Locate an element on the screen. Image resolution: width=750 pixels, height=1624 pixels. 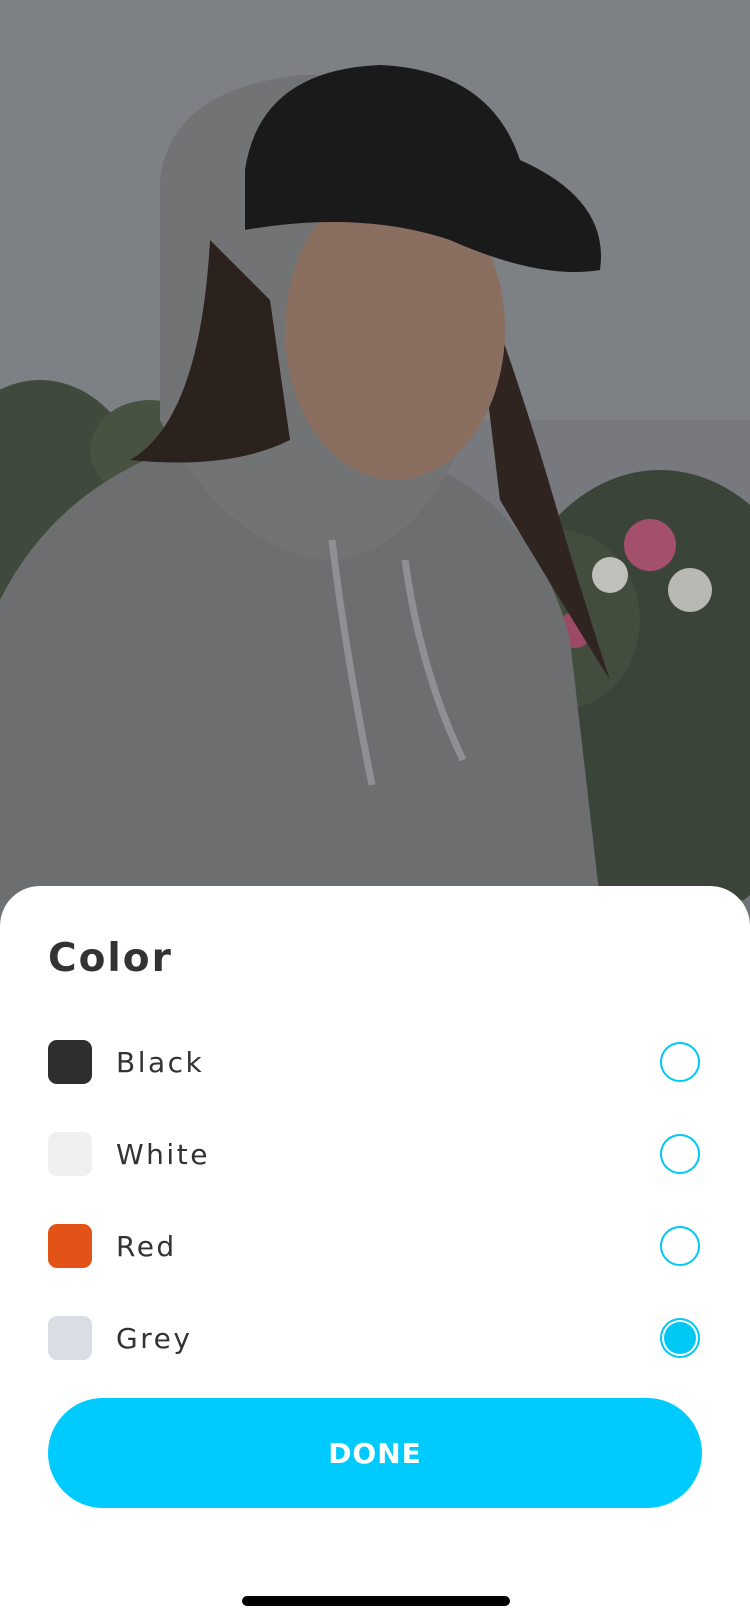
radio-button-selected is located at coordinates (680, 1338).